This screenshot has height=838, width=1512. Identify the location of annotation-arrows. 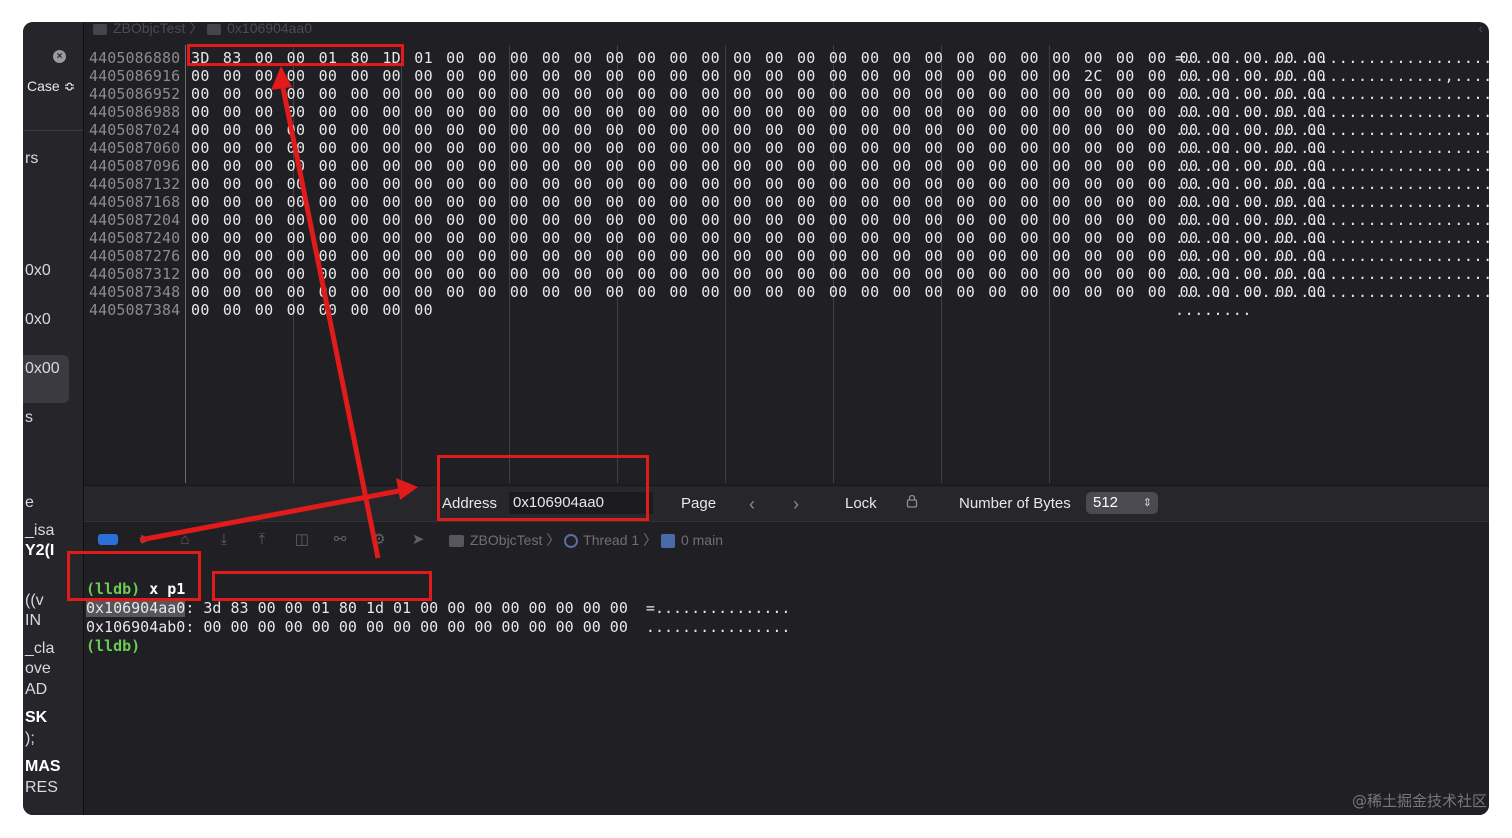
(278, 312).